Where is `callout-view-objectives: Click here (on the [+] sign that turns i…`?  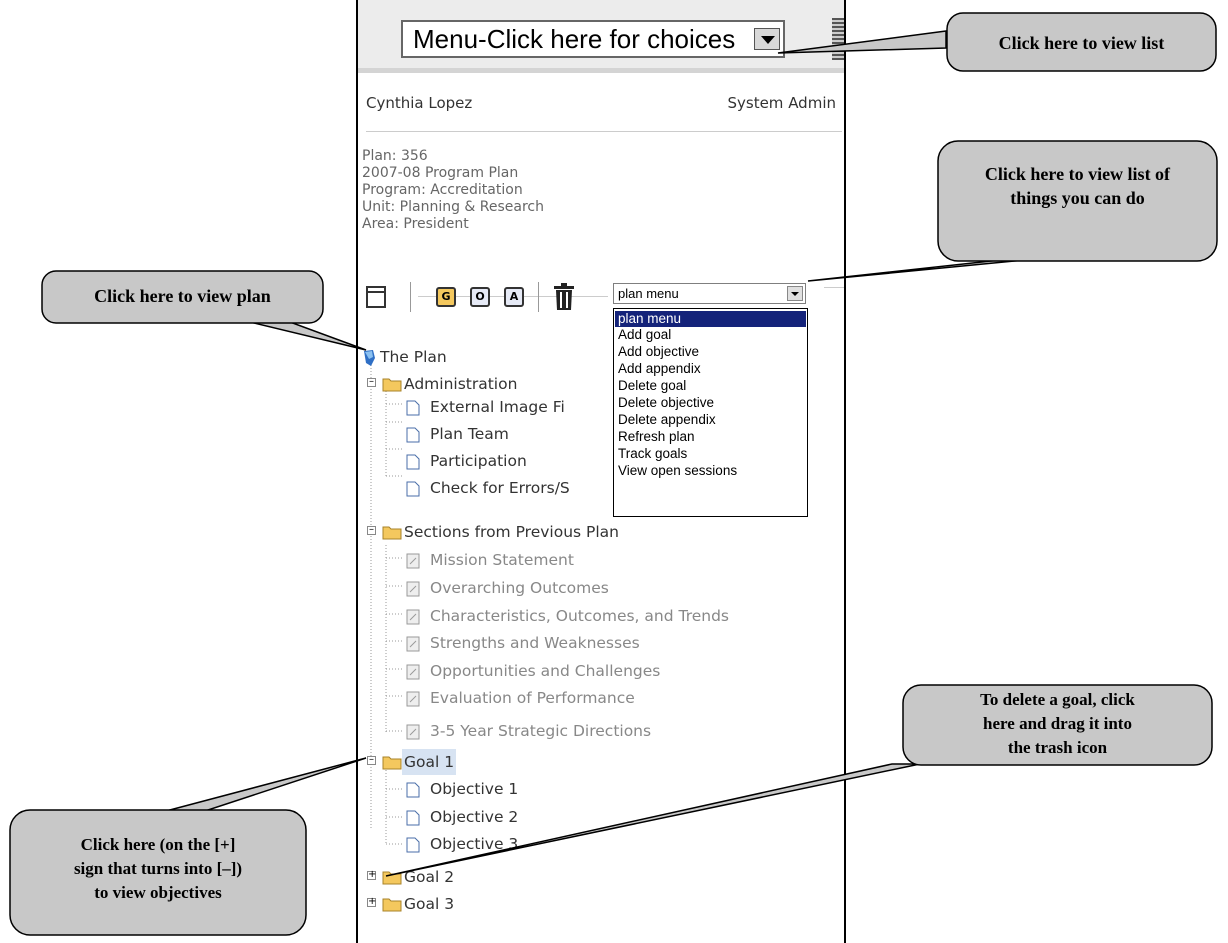
callout-view-objectives: Click here (on the [+] sign that turns i… is located at coordinates (158, 872).